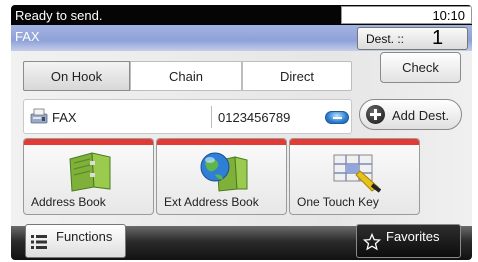 Image resolution: width=478 pixels, height=262 pixels. What do you see at coordinates (68, 202) in the screenshot?
I see `address-book-label: Address Book` at bounding box center [68, 202].